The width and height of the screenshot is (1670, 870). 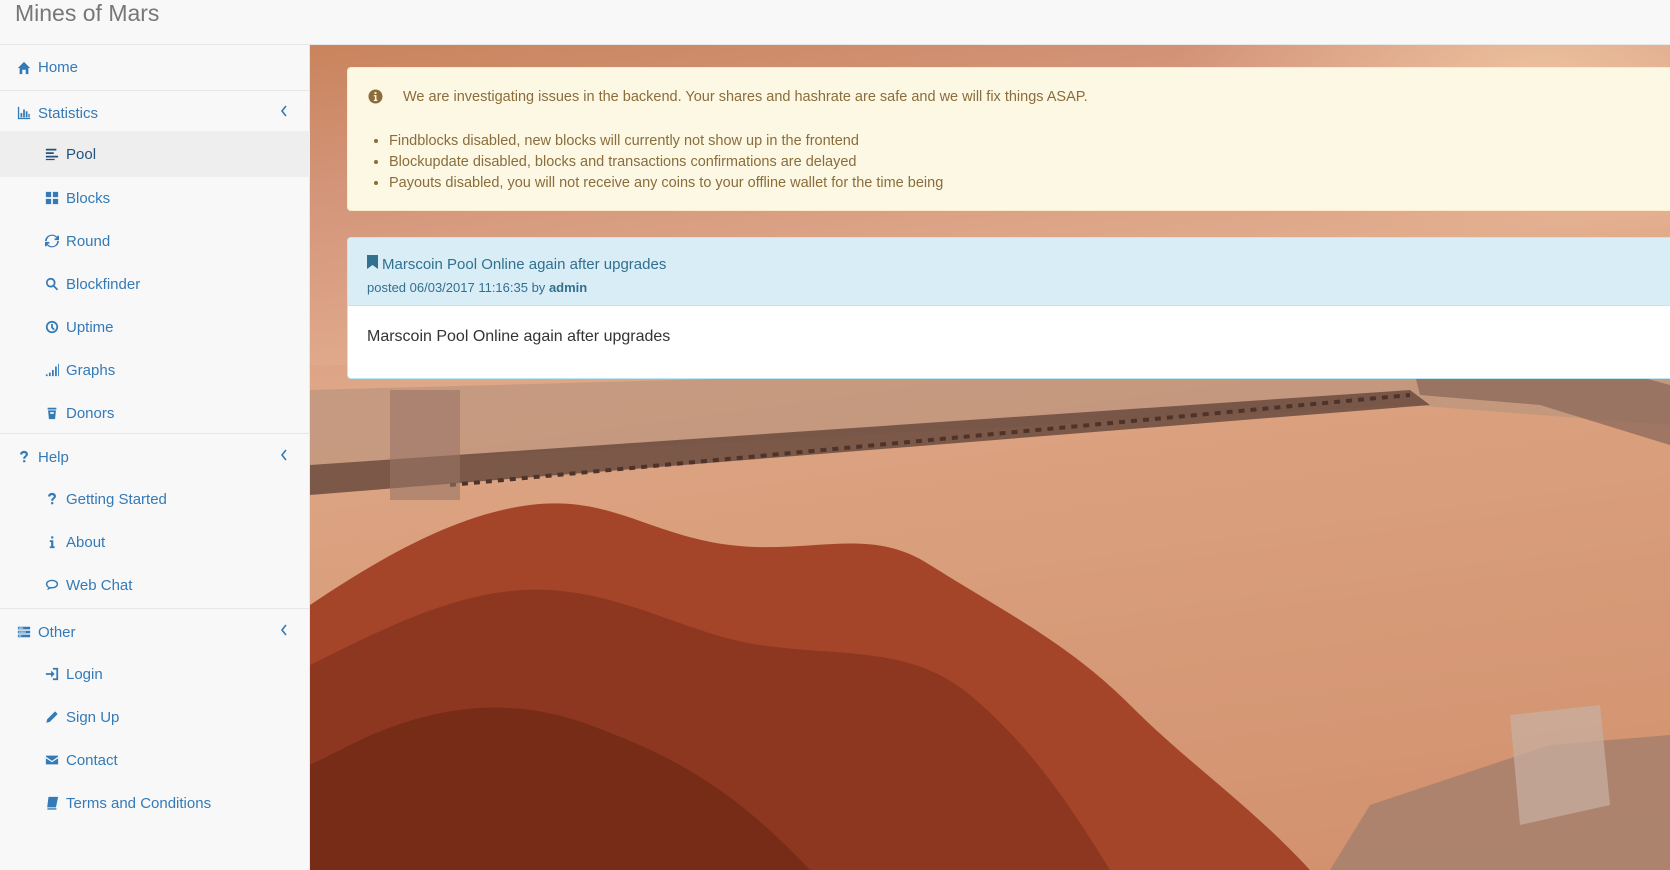 What do you see at coordinates (155, 760) in the screenshot?
I see `sidebar-item-contact: Contact` at bounding box center [155, 760].